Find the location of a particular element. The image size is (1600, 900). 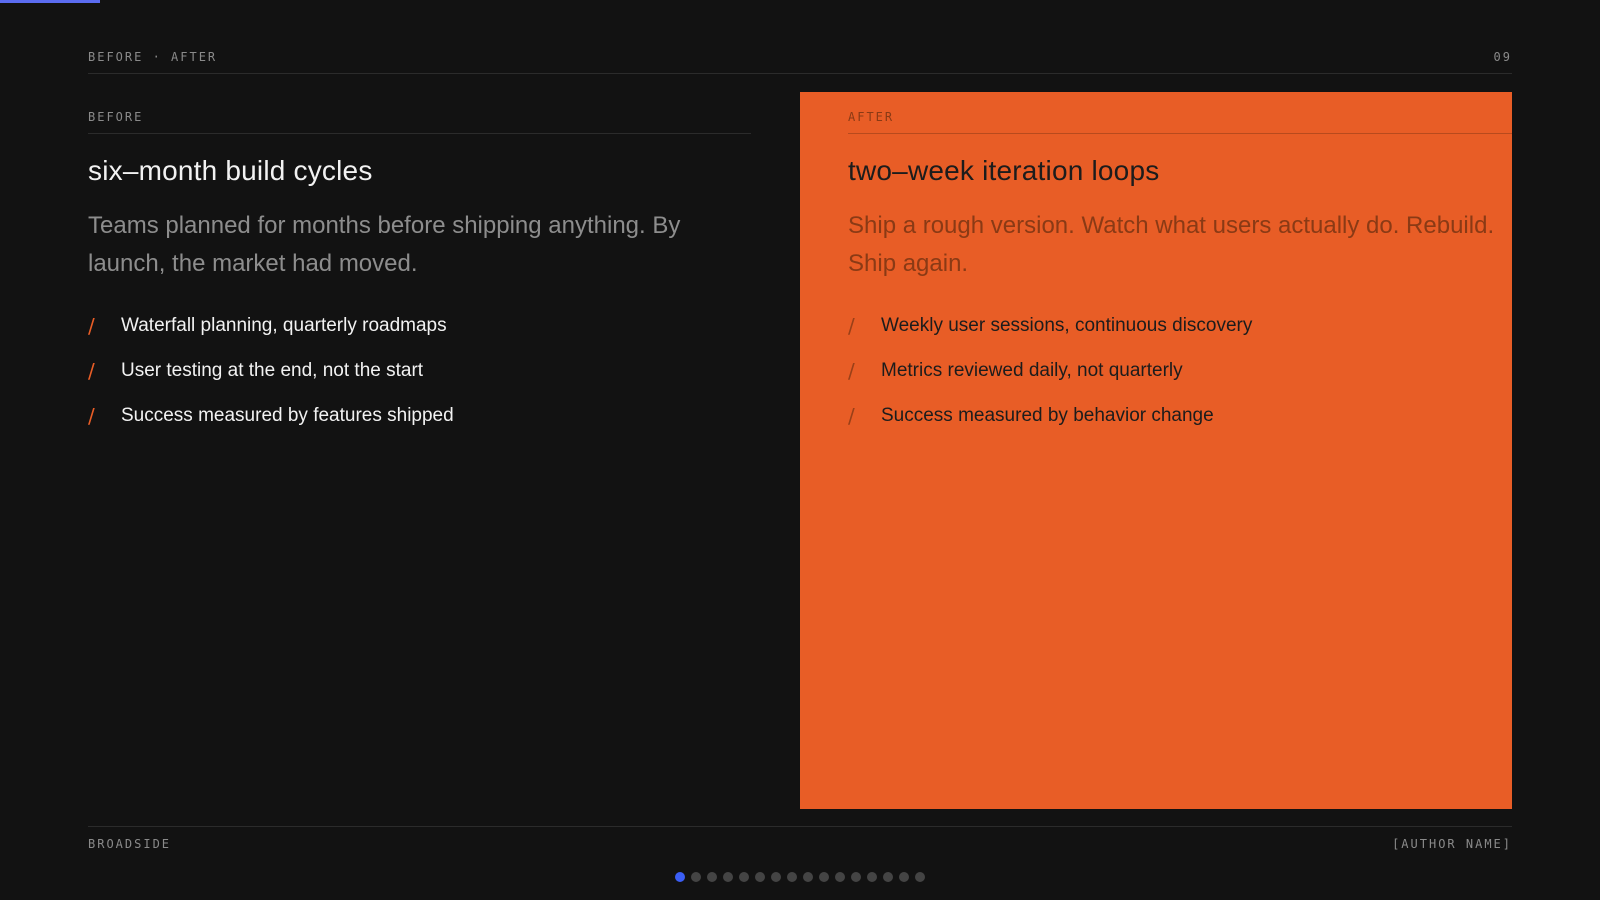

after-label: AFTER is located at coordinates (1180, 113).